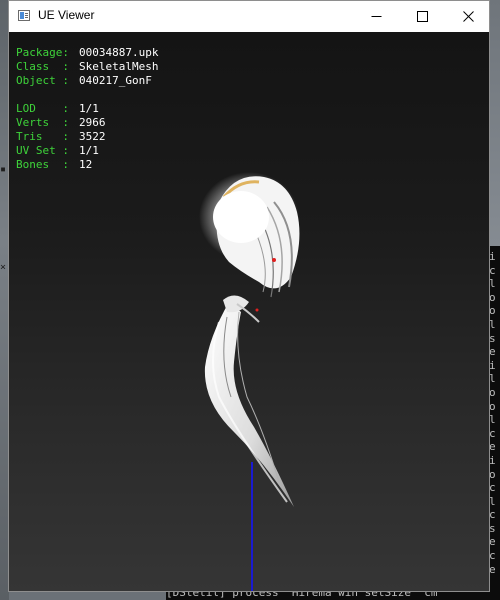 This screenshot has height=600, width=500. I want to click on info-label: UV Set :, so click(46, 150).